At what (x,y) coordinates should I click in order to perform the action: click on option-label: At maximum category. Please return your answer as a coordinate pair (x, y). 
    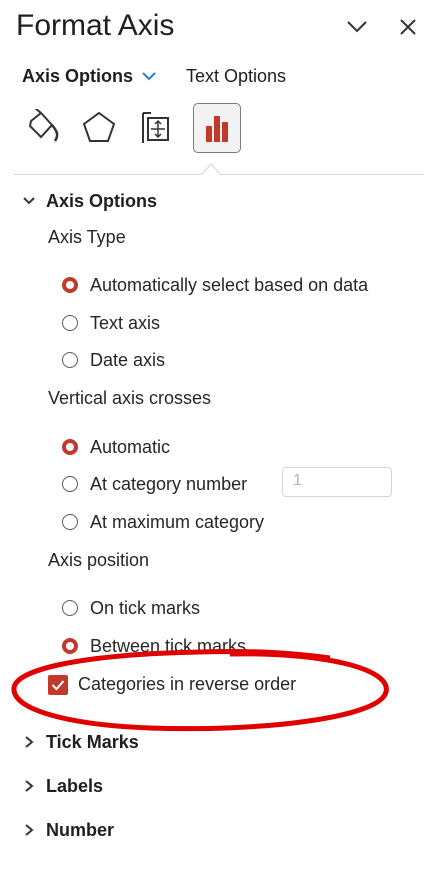
    Looking at the image, I should click on (177, 522).